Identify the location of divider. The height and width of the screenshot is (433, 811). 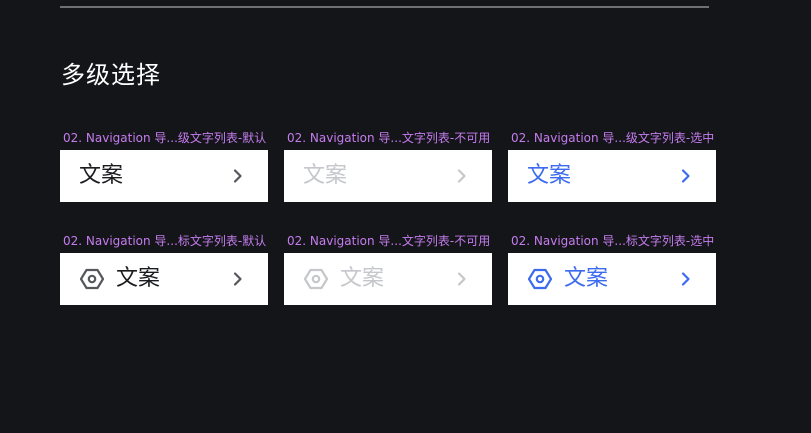
(384, 7).